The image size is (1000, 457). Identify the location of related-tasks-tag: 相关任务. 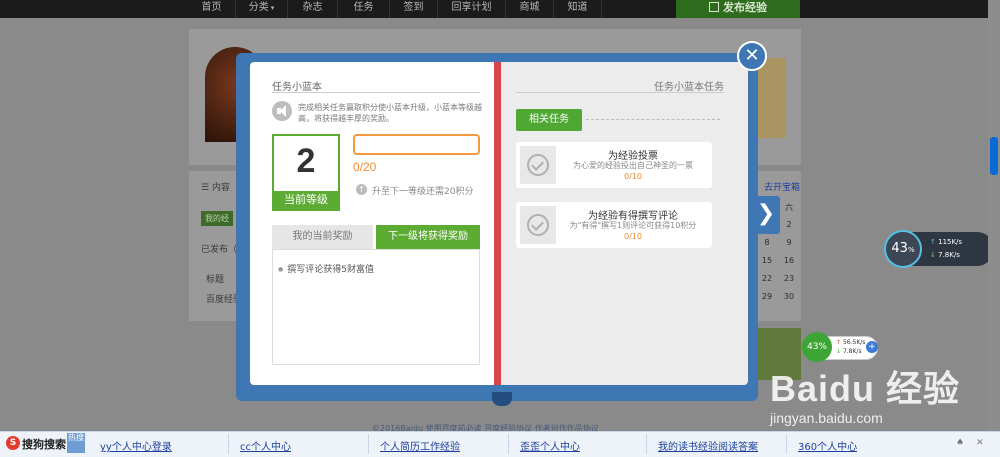
(549, 120).